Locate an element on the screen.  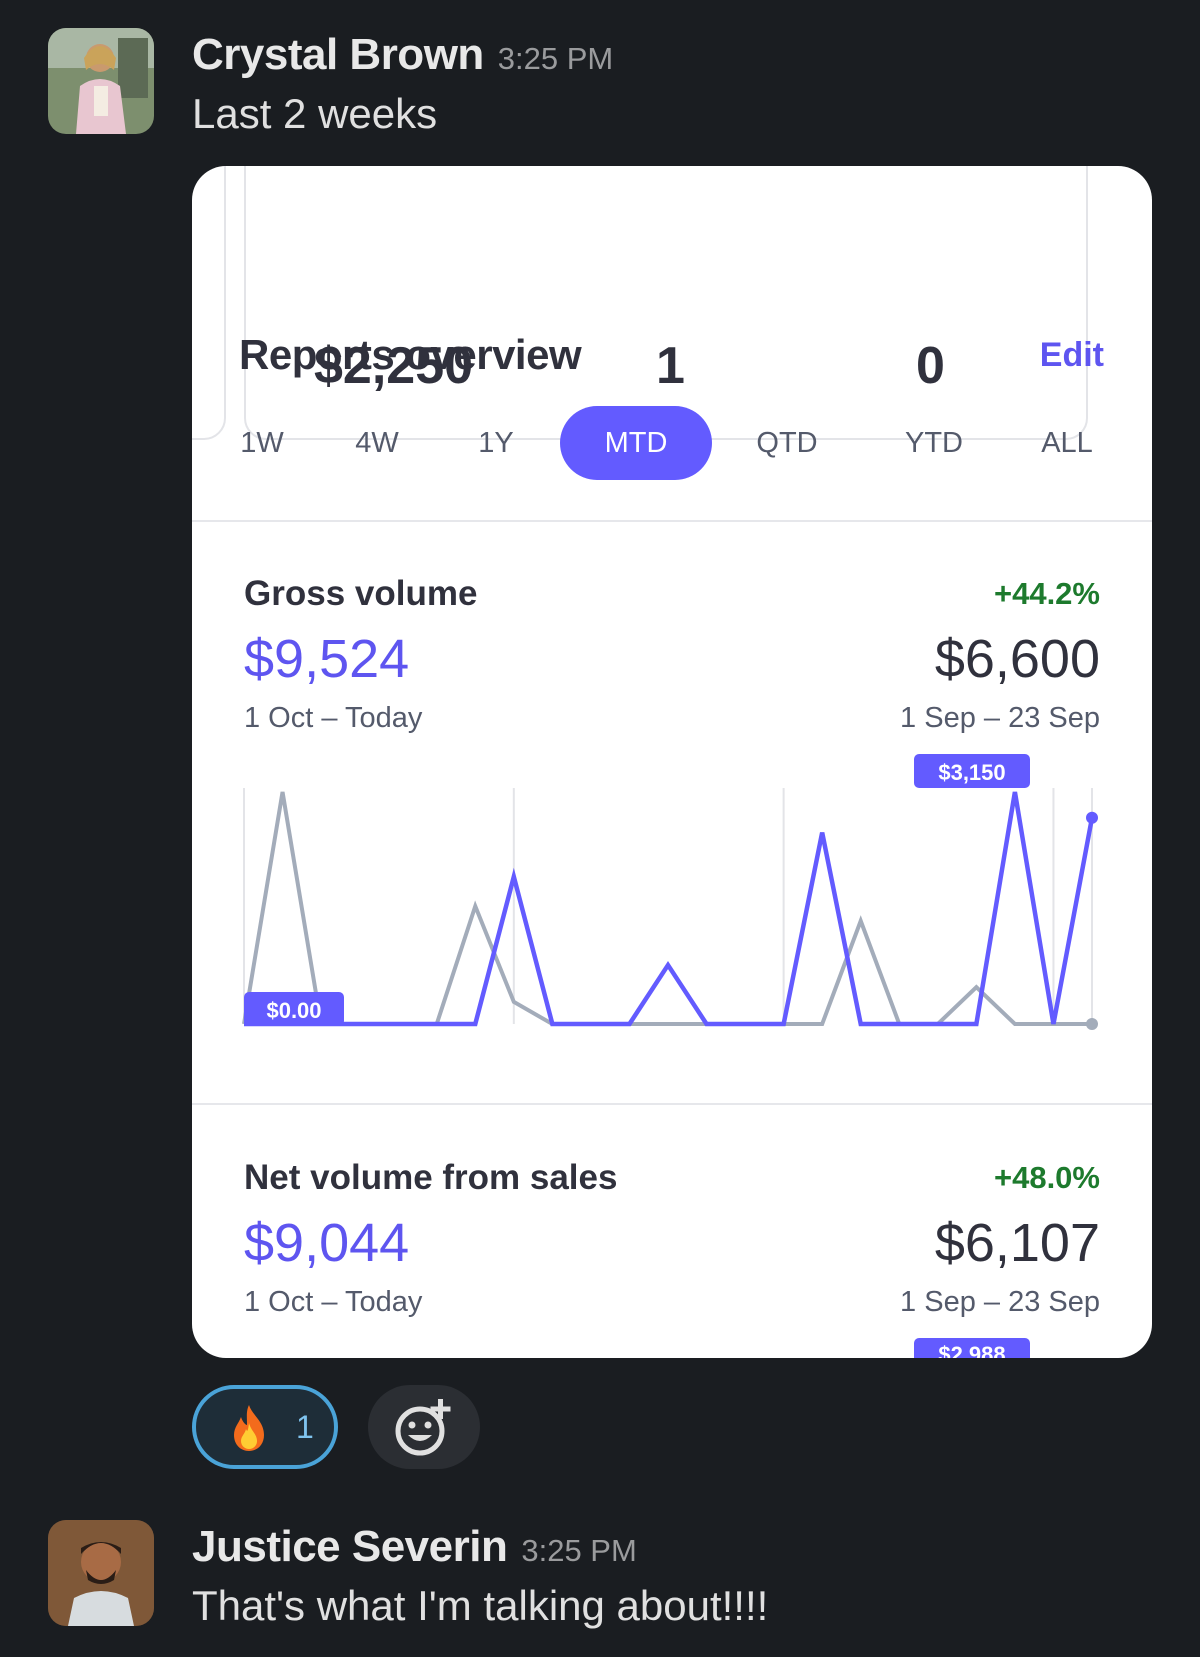
fire-emoji-icon is located at coordinates (249, 1430).